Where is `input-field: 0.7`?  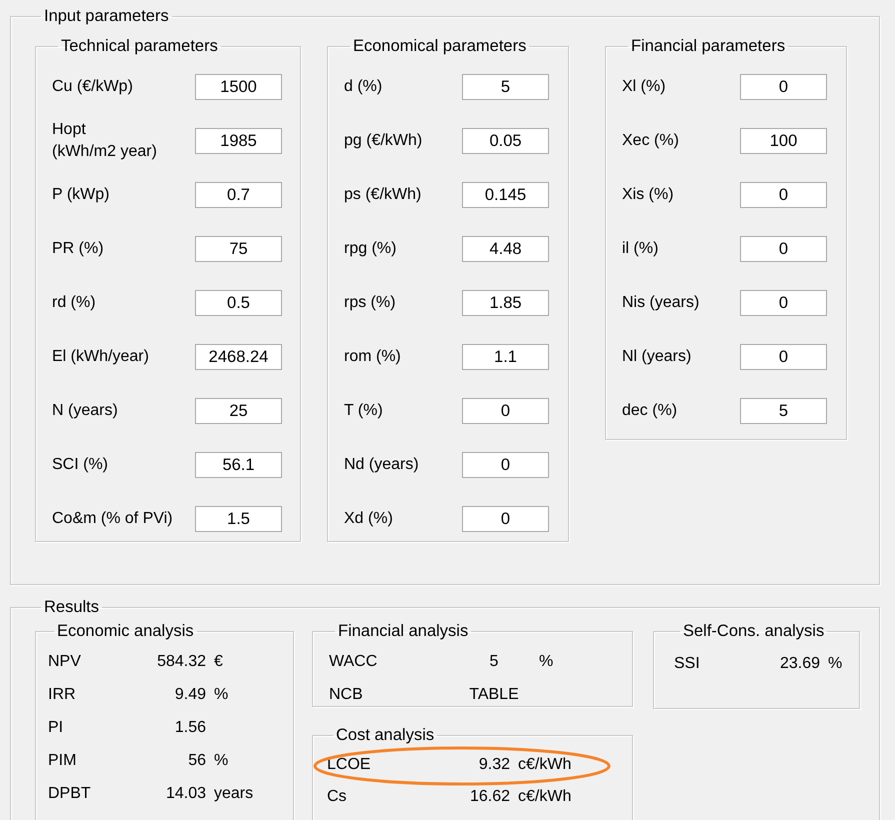
input-field: 0.7 is located at coordinates (238, 195).